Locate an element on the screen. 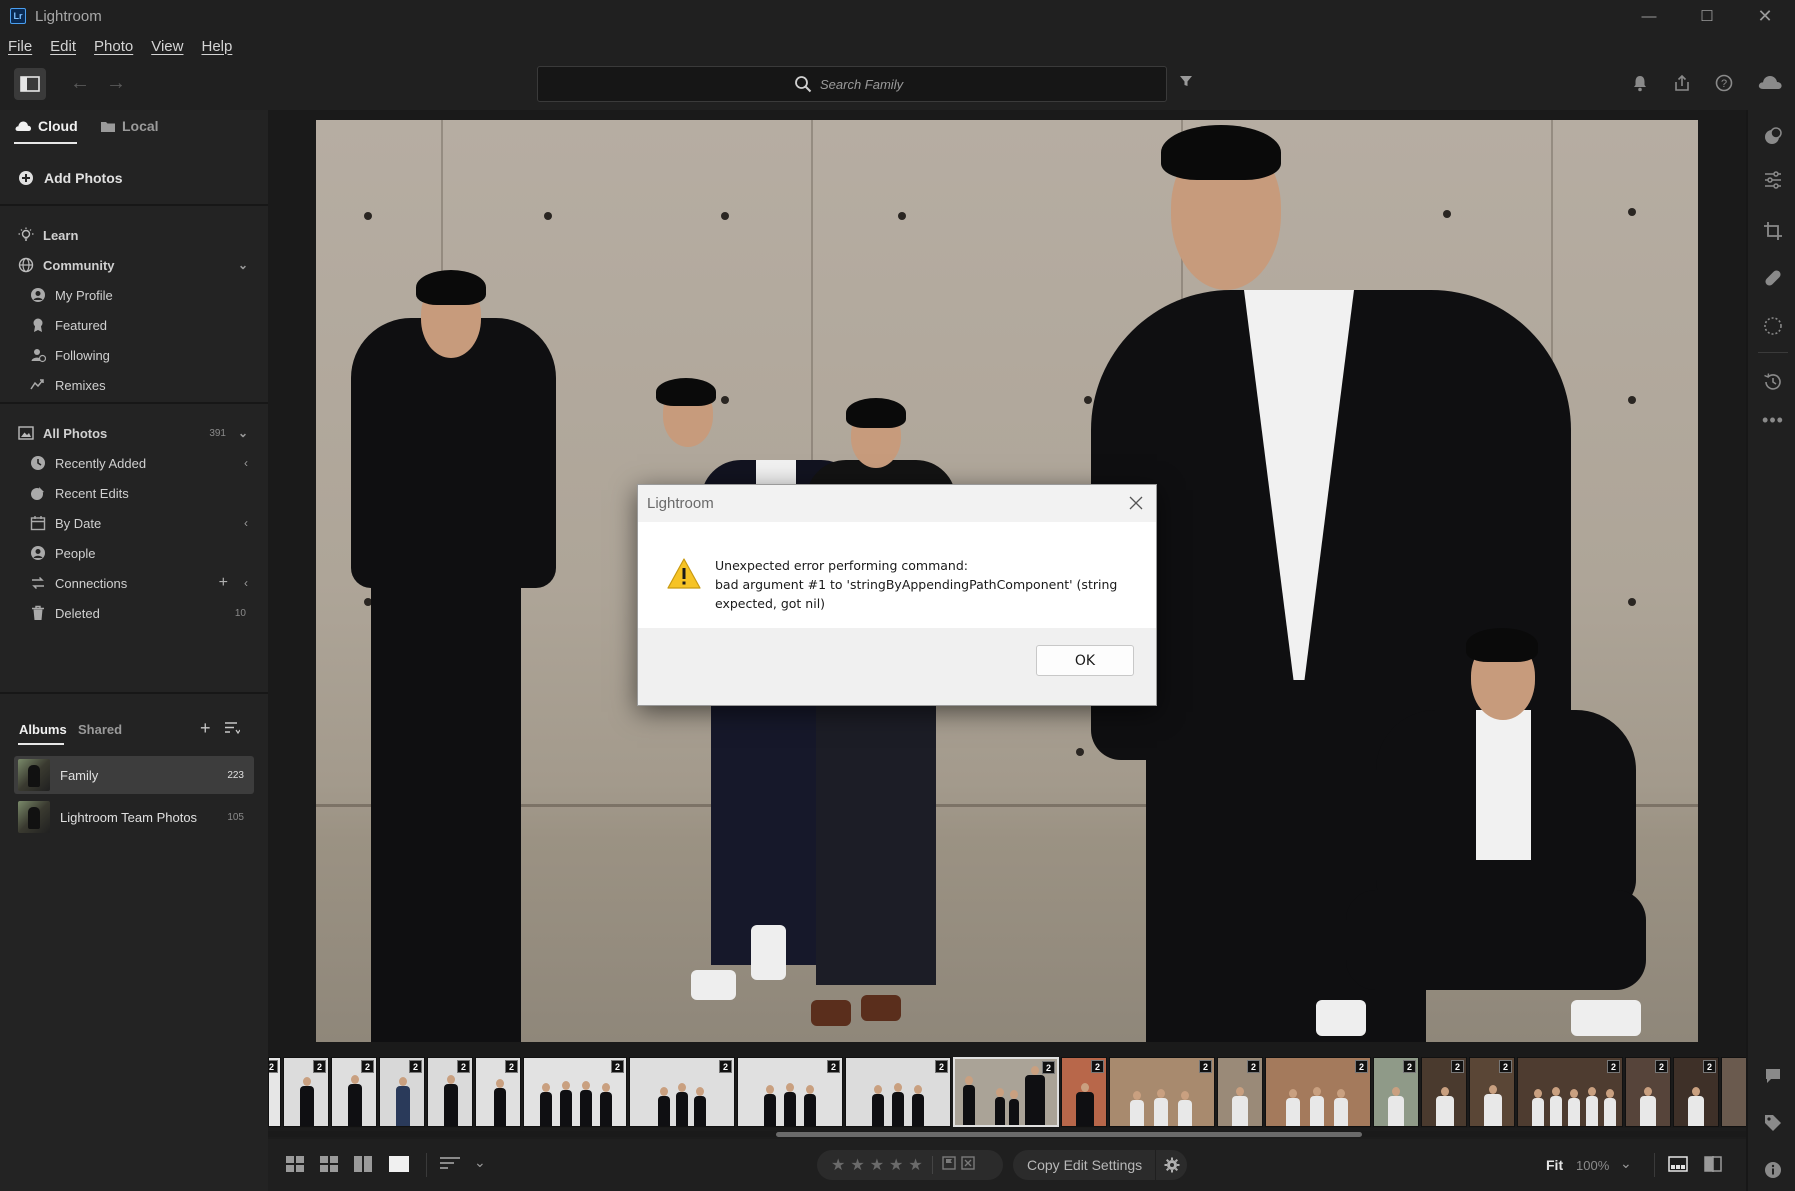 The height and width of the screenshot is (1191, 1795). filmstrip-toggle-icon is located at coordinates (1678, 1165).